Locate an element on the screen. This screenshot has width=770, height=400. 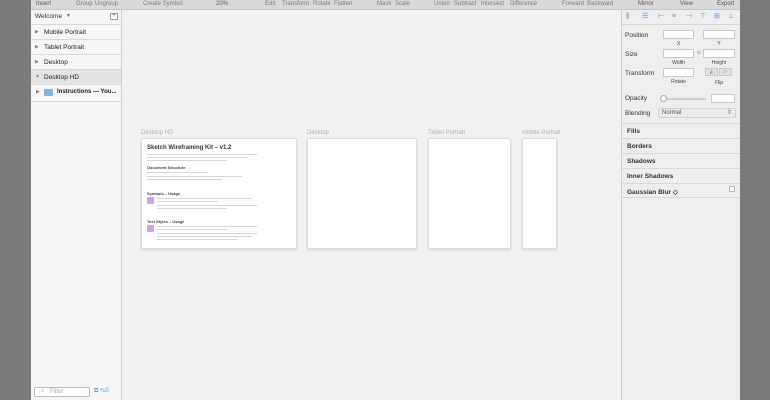
export-button: Export is located at coordinates (725, 4).